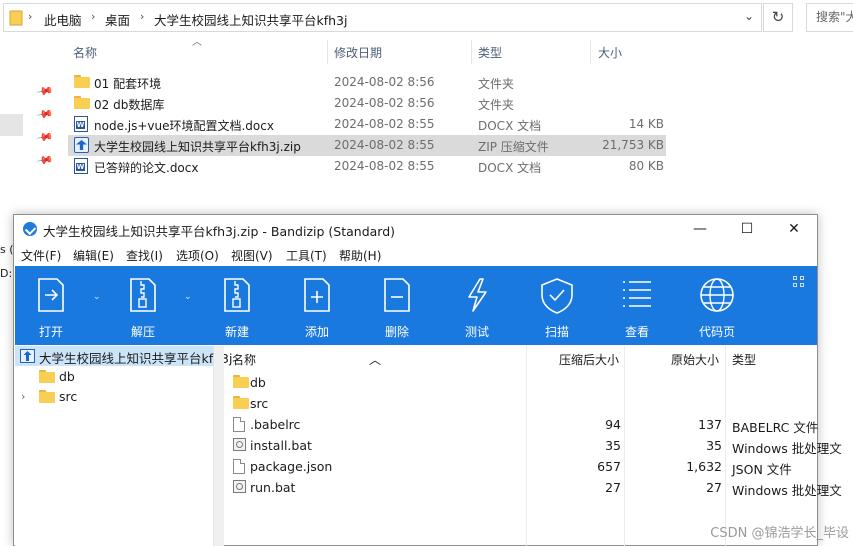  I want to click on add-button: 添加, so click(317, 305).